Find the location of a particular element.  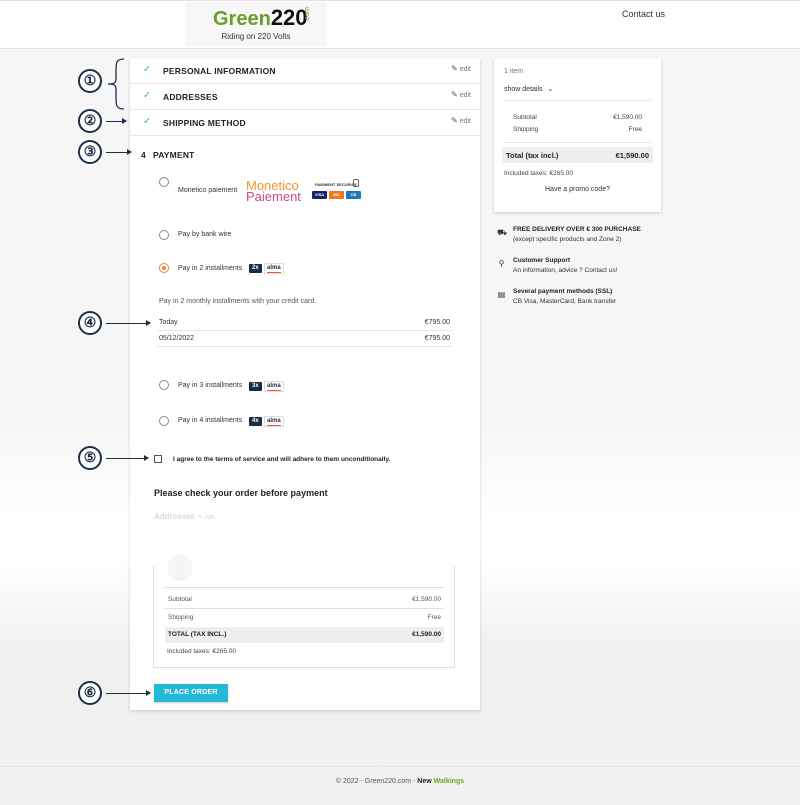

show-details-toggle: show details ⌄ is located at coordinates (528, 89).